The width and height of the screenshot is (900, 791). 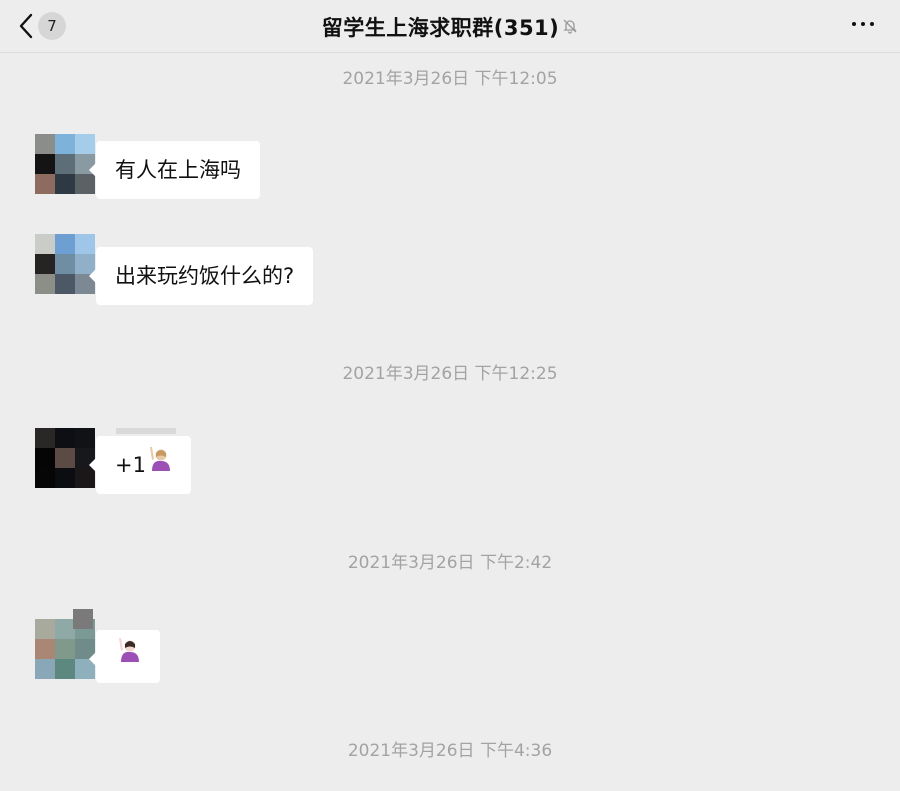 I want to click on more-options-button, so click(x=863, y=24).